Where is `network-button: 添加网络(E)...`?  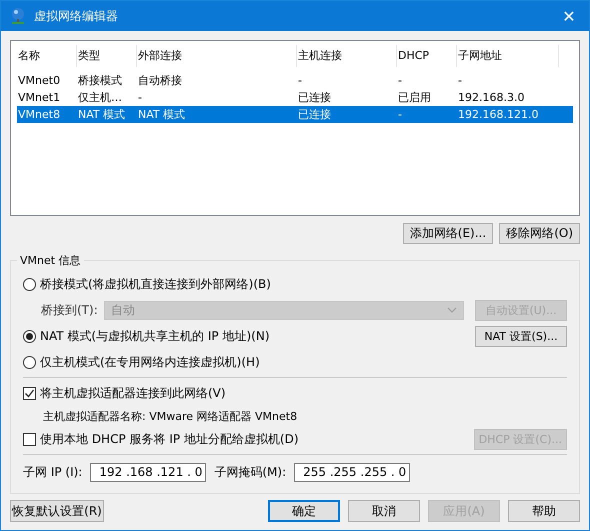
network-button: 添加网络(E)... is located at coordinates (448, 233).